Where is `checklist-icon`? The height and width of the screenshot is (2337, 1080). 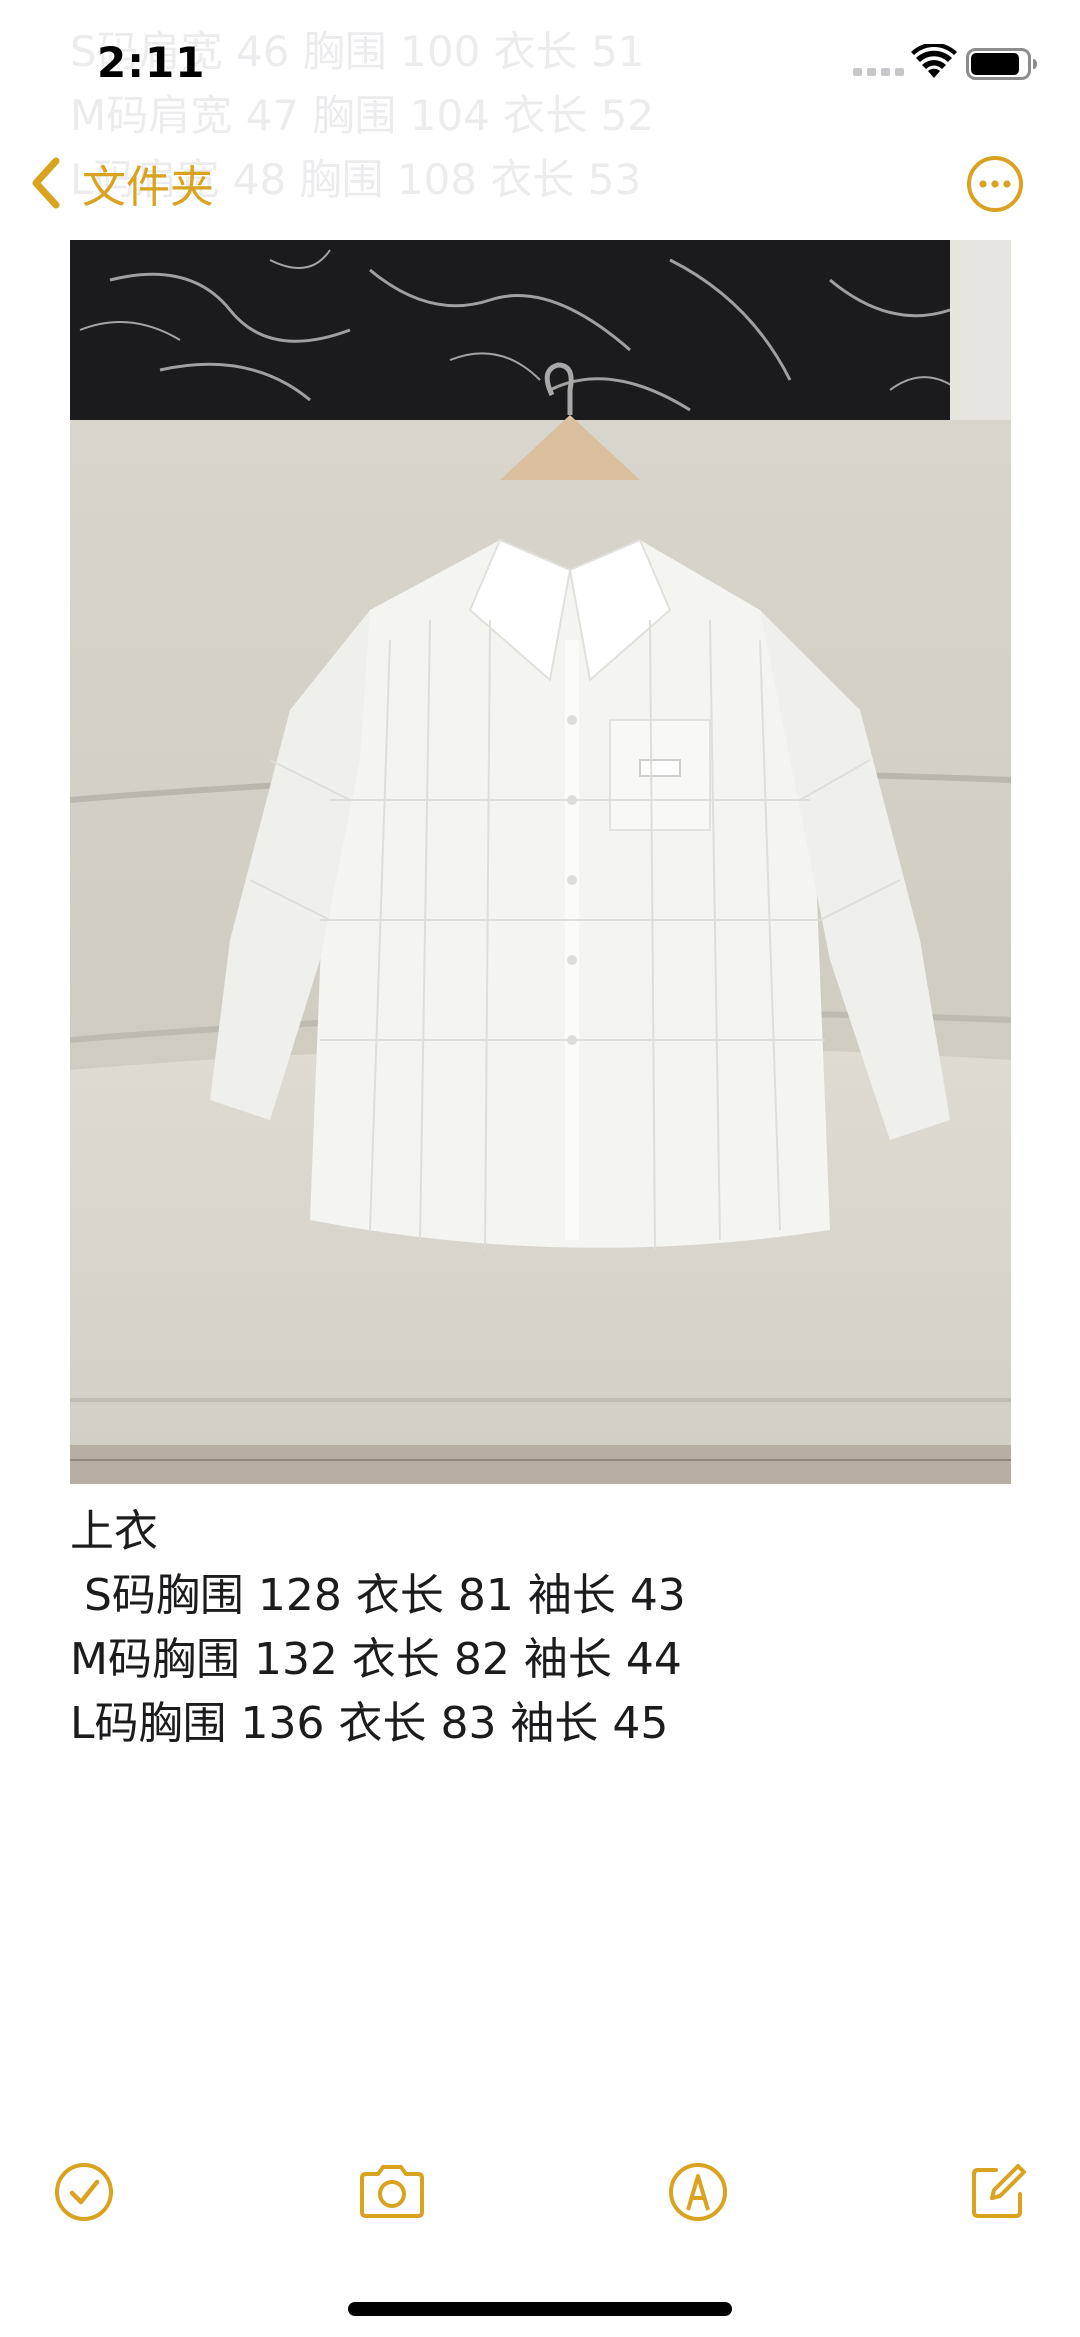 checklist-icon is located at coordinates (84, 2192).